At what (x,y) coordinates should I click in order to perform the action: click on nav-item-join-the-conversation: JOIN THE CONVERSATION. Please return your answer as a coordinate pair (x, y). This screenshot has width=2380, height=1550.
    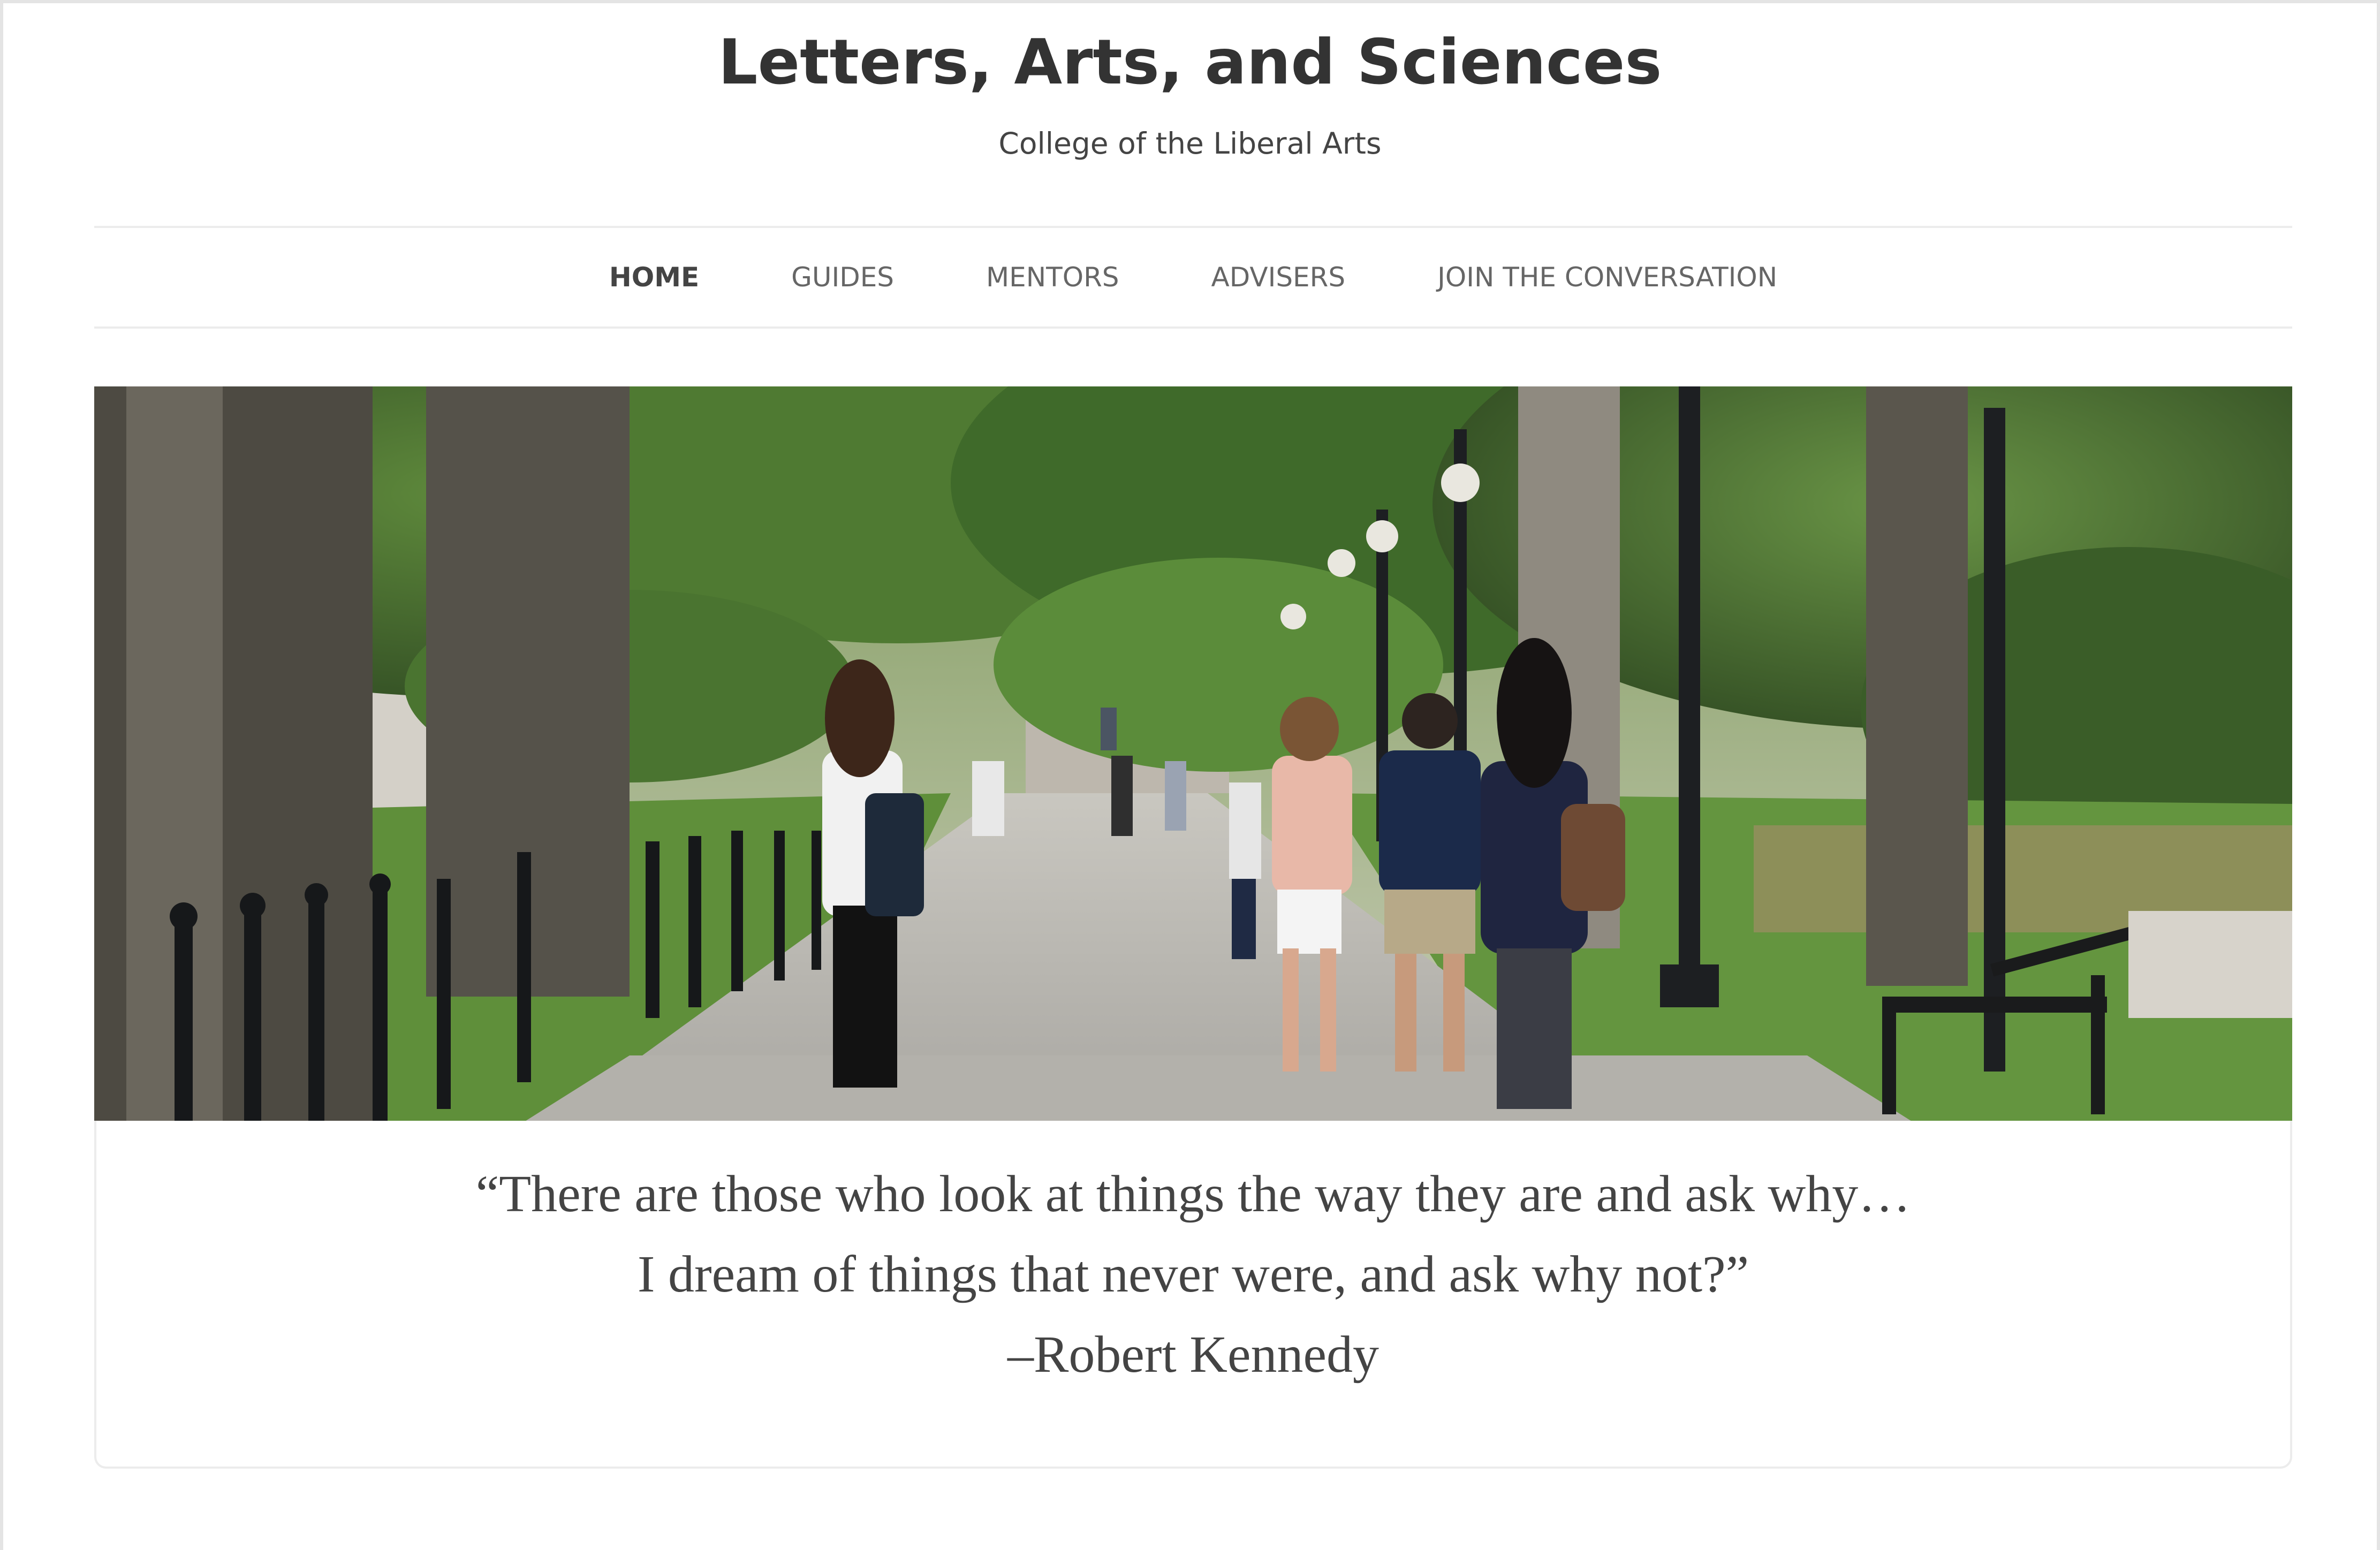
    Looking at the image, I should click on (1607, 278).